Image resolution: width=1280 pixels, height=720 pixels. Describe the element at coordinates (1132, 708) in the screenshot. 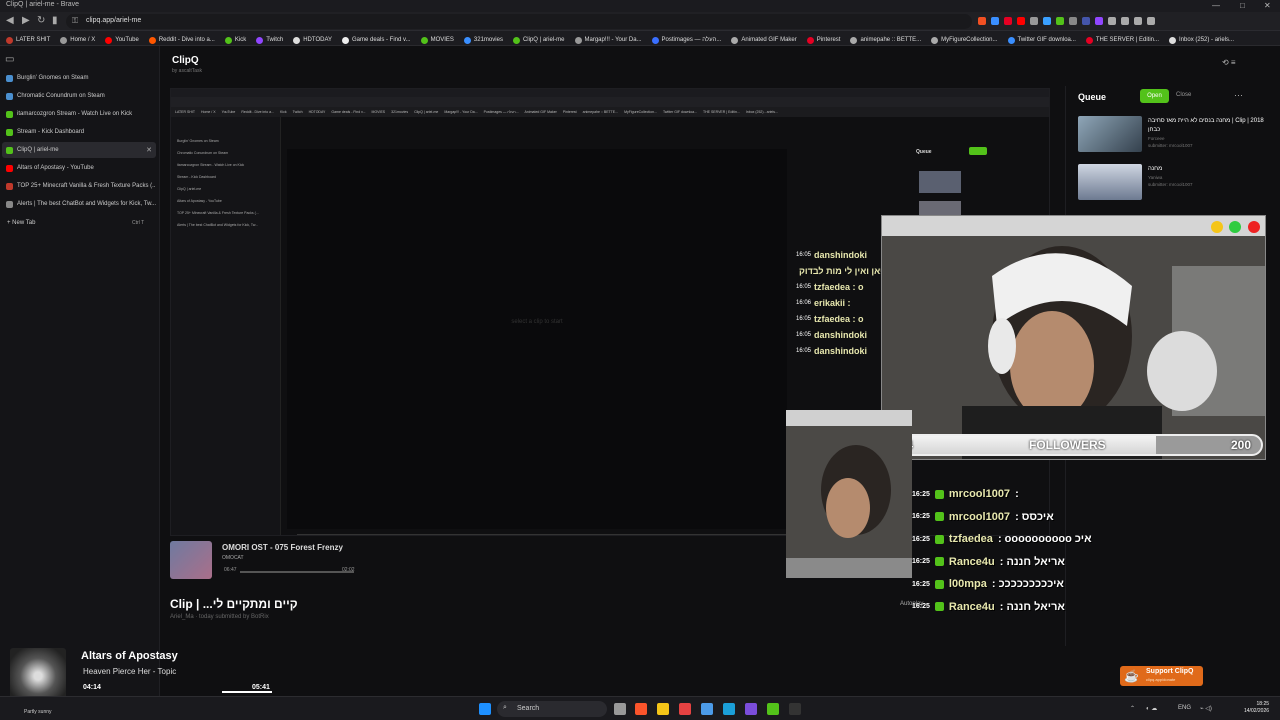

I see `tray-chevron-icon: ⌃` at that location.